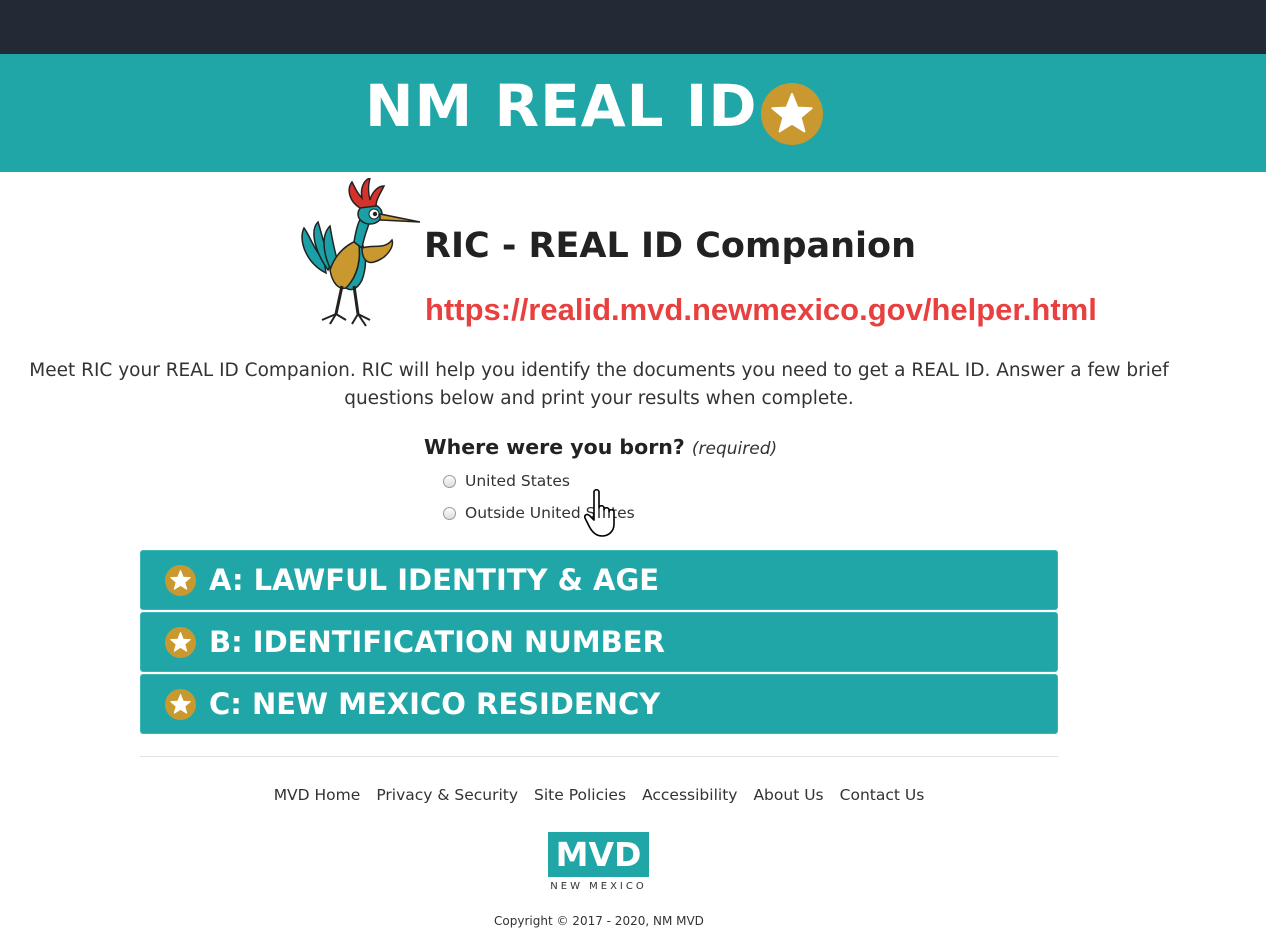 The height and width of the screenshot is (935, 1266). I want to click on footer-divider, so click(599, 756).